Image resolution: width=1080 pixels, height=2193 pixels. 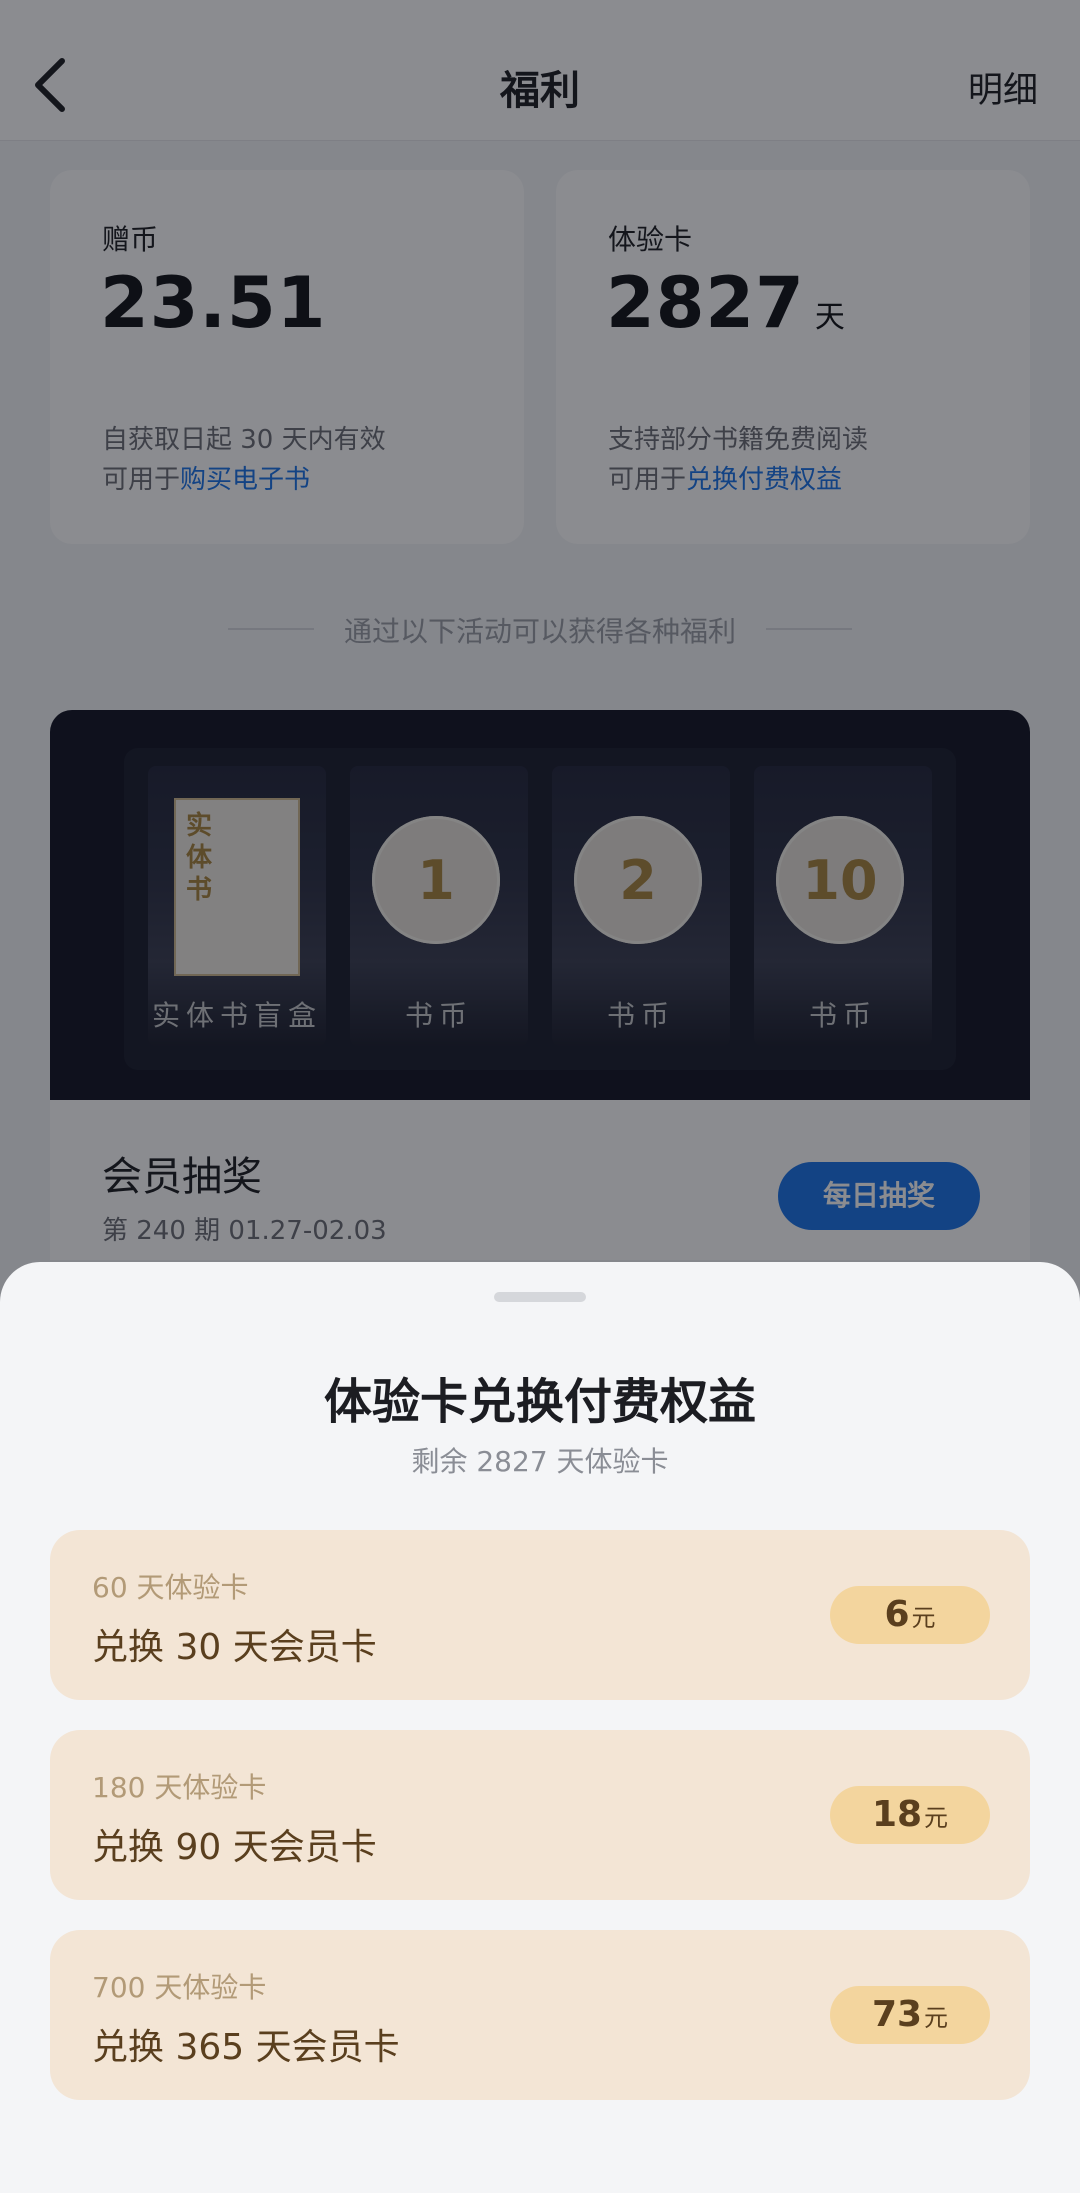 What do you see at coordinates (540, 2015) in the screenshot?
I see `redeem-option-365: 700 天体验卡 兑换 365 天会员卡 73元` at bounding box center [540, 2015].